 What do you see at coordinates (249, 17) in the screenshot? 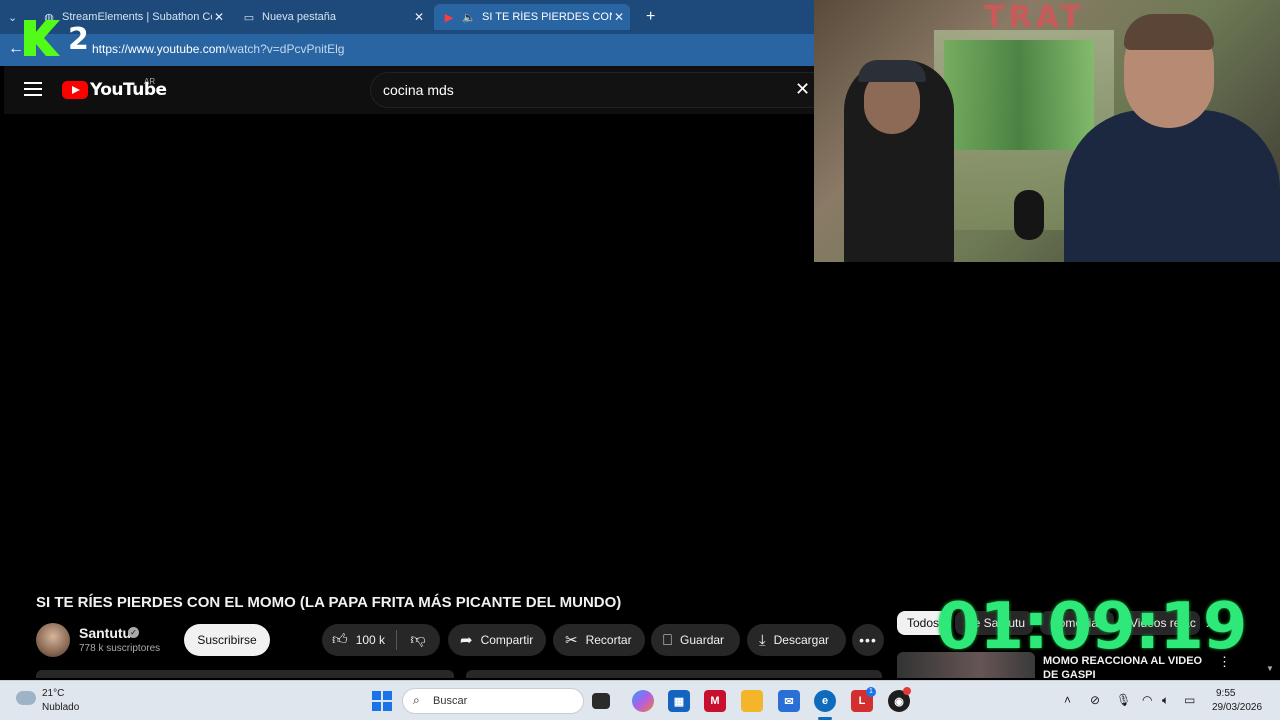
I see `page-icon: ▭` at bounding box center [249, 17].